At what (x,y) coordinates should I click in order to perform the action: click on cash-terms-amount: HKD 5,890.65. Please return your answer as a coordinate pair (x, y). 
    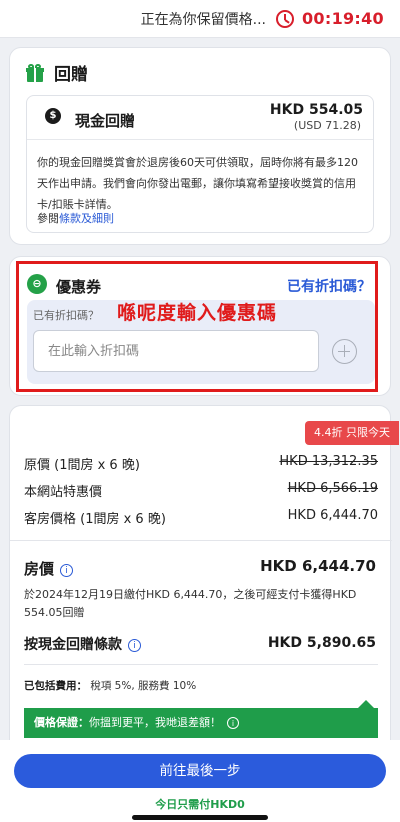
    Looking at the image, I should click on (321, 643).